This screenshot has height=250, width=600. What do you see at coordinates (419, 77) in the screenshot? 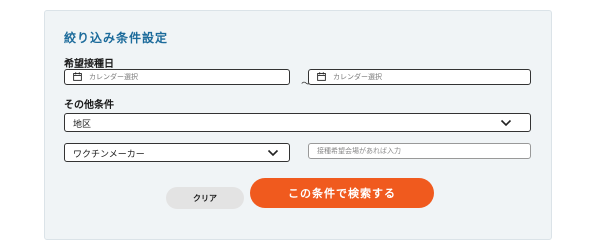
I see `date-to-field: カレンダー選択` at bounding box center [419, 77].